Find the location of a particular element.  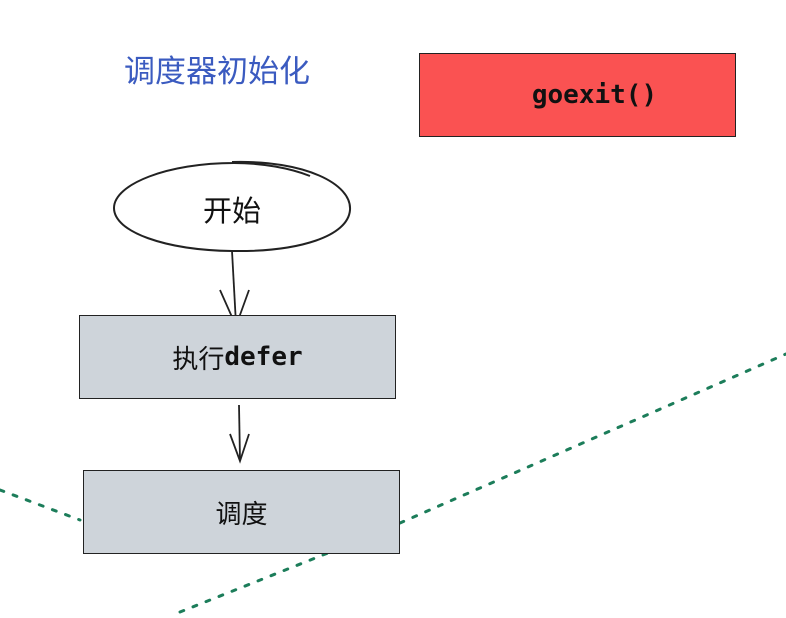

dotted-connector-upper-right is located at coordinates (592, 438).